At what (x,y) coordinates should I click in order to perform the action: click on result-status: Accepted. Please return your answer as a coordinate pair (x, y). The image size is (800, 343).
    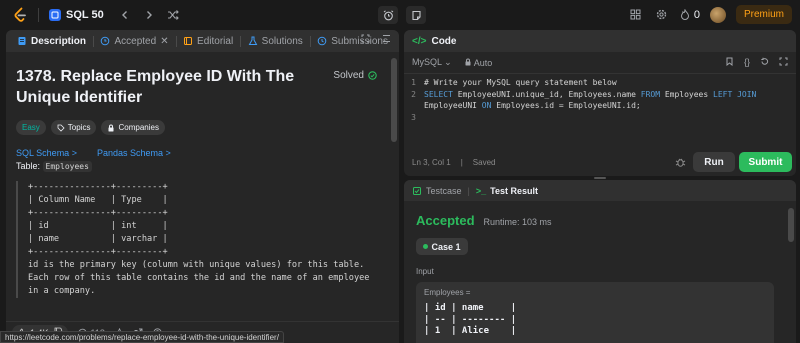
    Looking at the image, I should click on (445, 220).